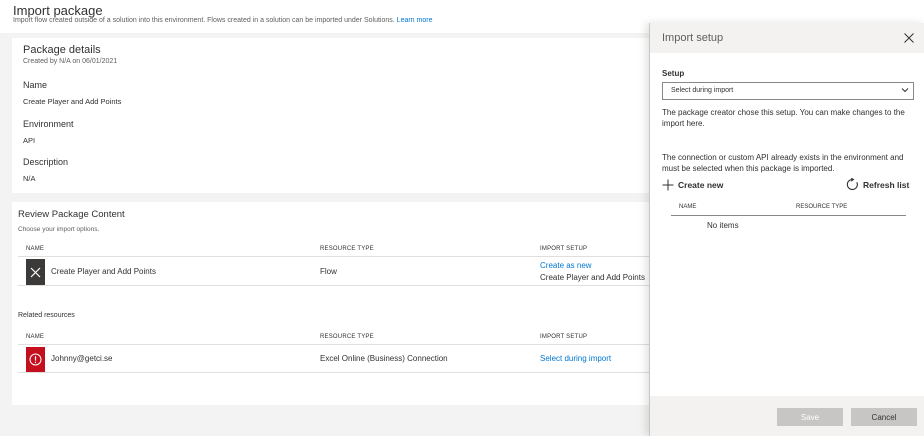 Image resolution: width=924 pixels, height=436 pixels. Describe the element at coordinates (35, 272) in the screenshot. I see `flow-close-icon` at that location.